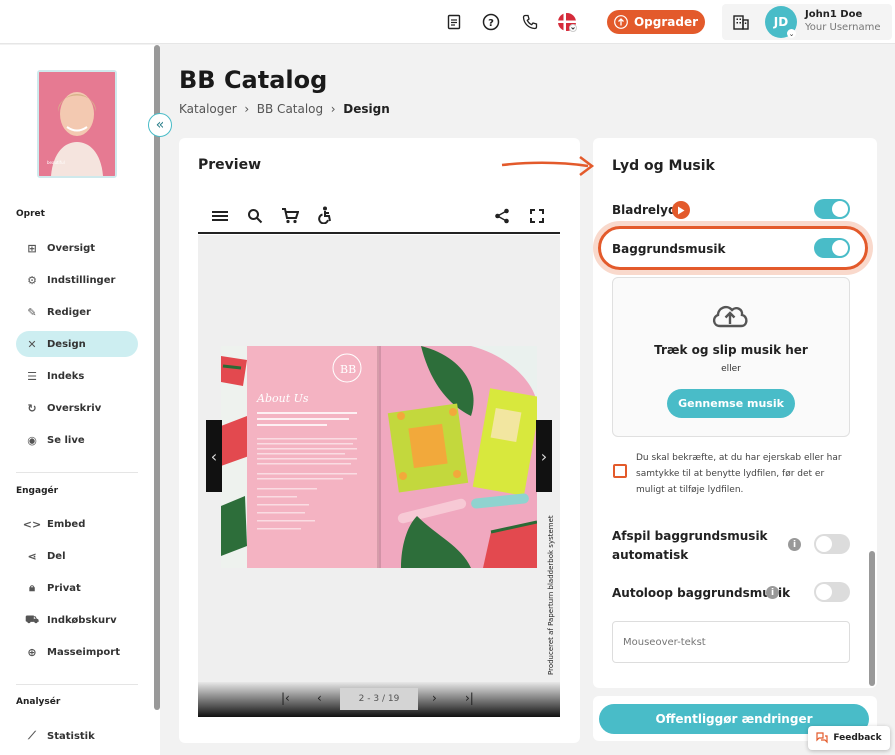 The width and height of the screenshot is (895, 755). What do you see at coordinates (157, 377) in the screenshot?
I see `sidebar-scrollbar` at bounding box center [157, 377].